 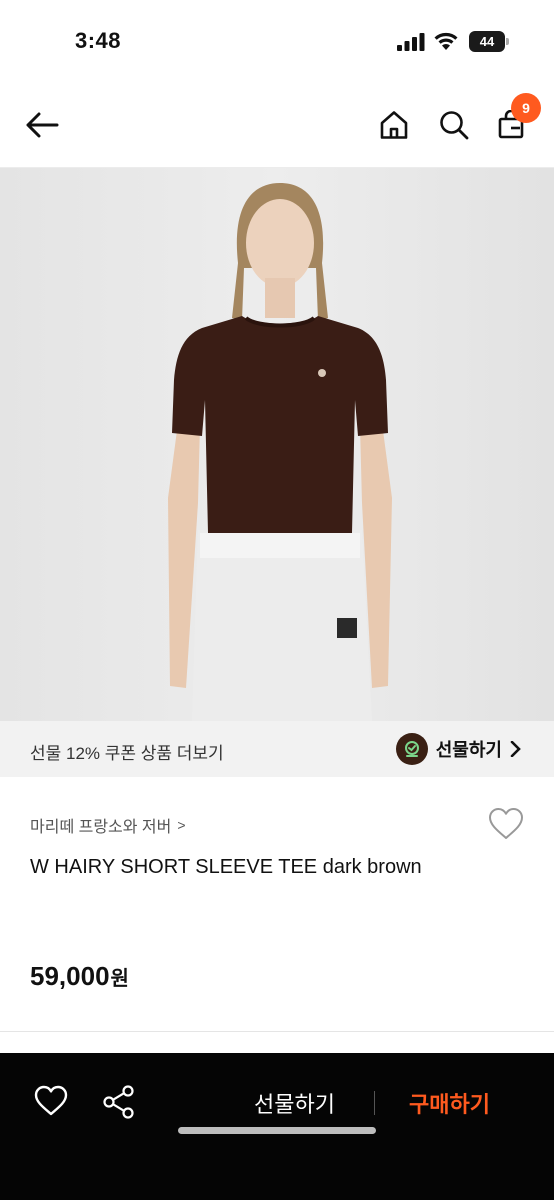 I want to click on brand-link: 마리떼 프랑소와 저버 >, so click(x=108, y=825).